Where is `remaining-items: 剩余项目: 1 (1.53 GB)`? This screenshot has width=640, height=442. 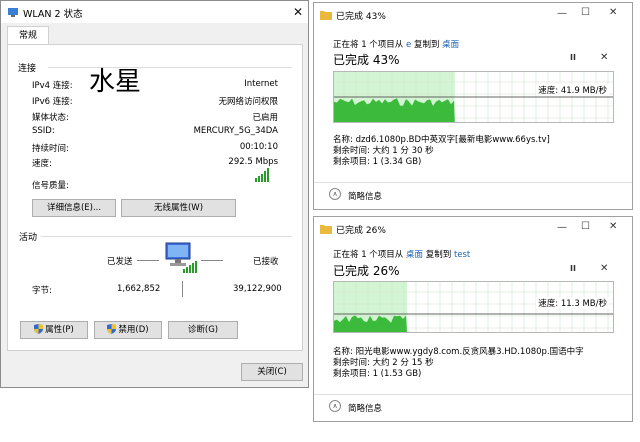
remaining-items: 剩余项目: 1 (1.53 GB) is located at coordinates (377, 374).